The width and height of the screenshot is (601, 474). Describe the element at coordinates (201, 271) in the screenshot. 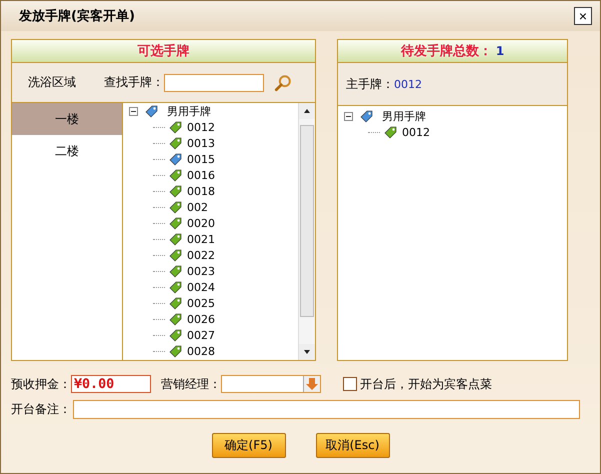

I see `tree-item: 0023` at that location.